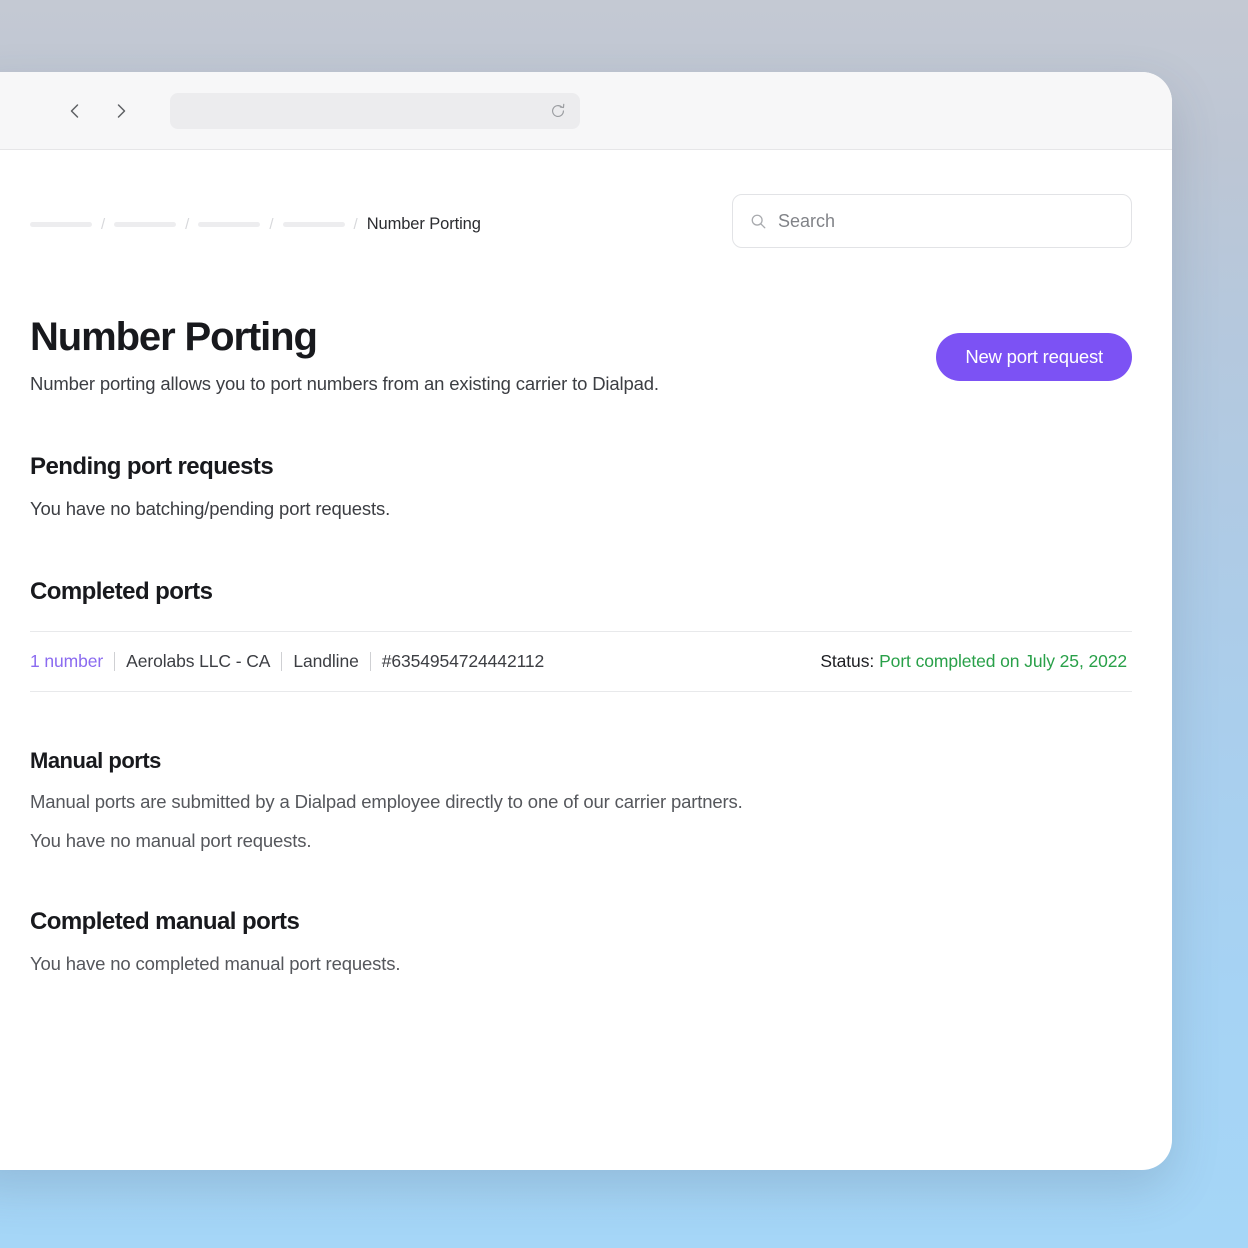  I want to click on section-title-completed: Completed ports, so click(121, 592).